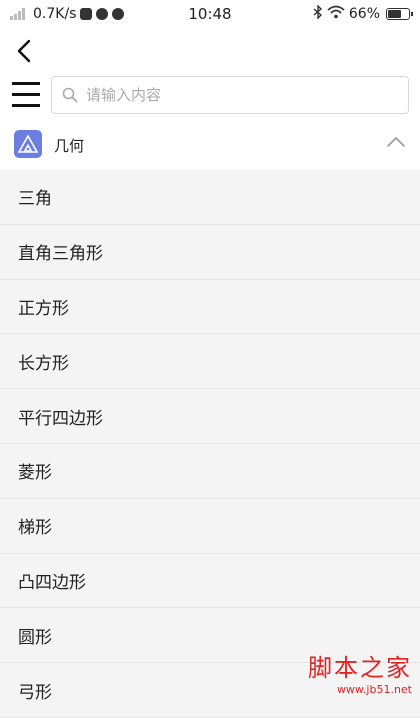 The height and width of the screenshot is (718, 420). I want to click on watermark: 脚本之家 www.jb51.net, so click(360, 672).